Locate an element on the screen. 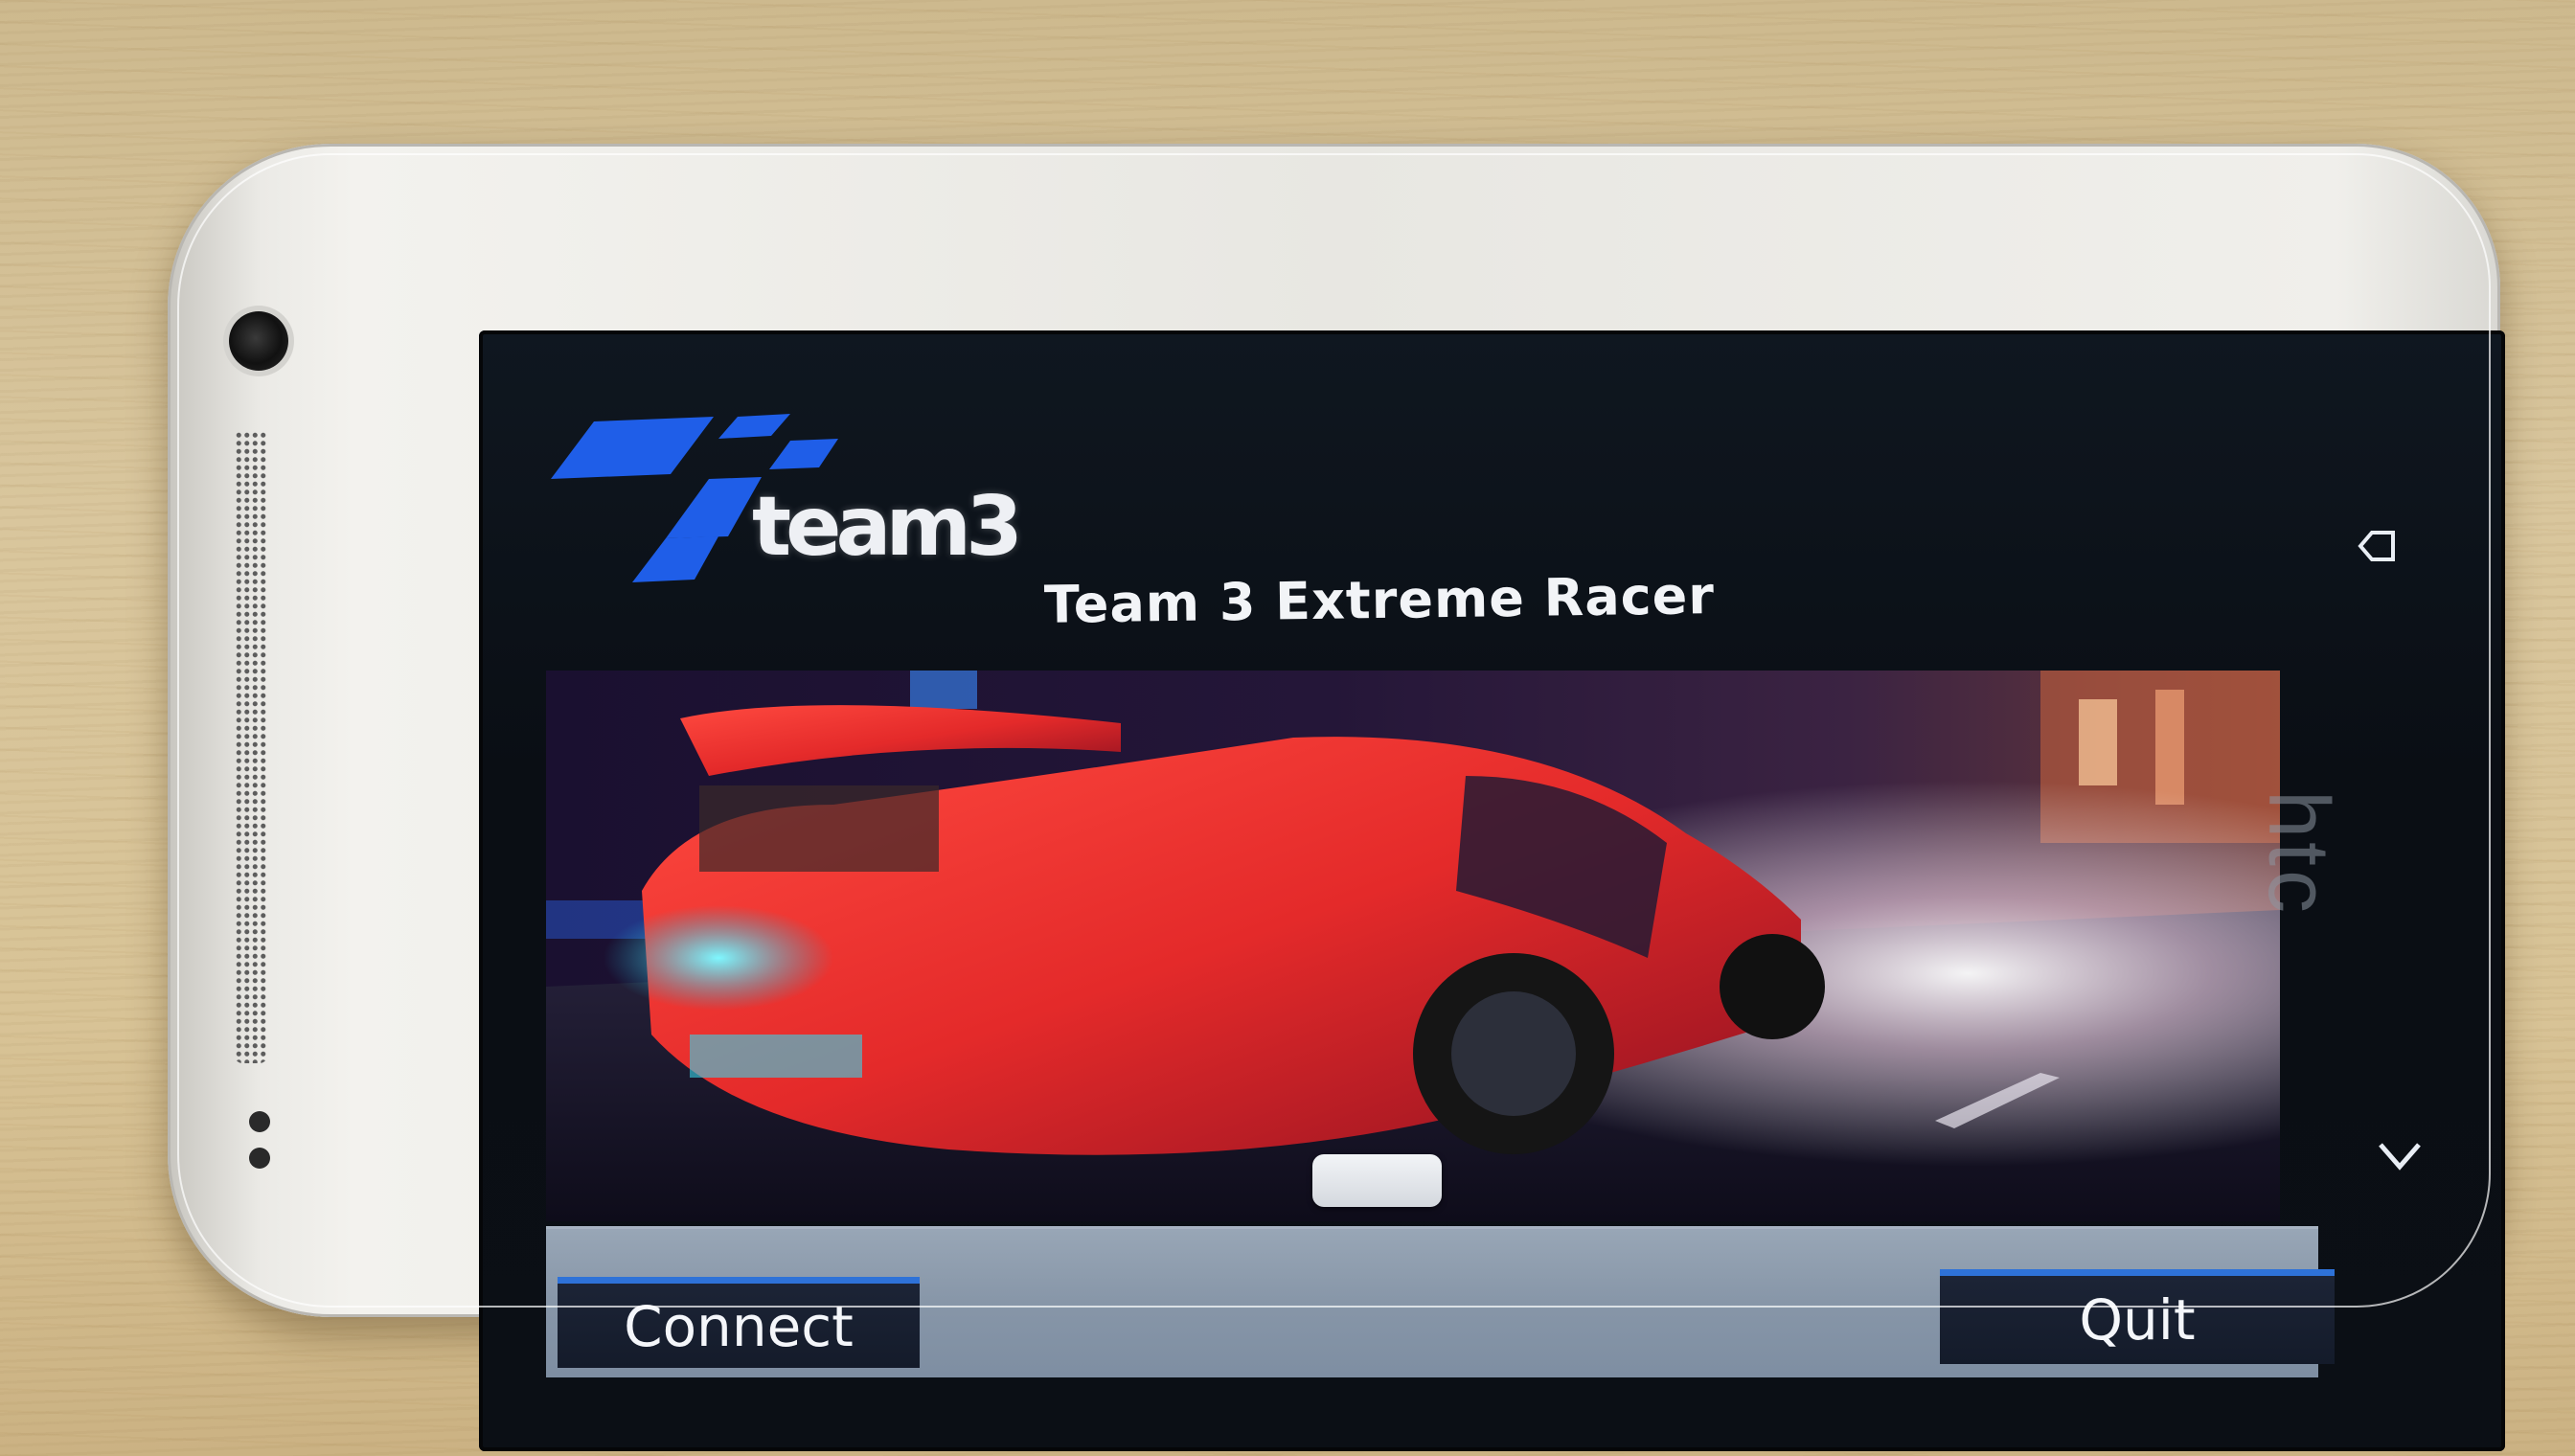  bottom-button-bar: Connect Quit is located at coordinates (1440, 1301).